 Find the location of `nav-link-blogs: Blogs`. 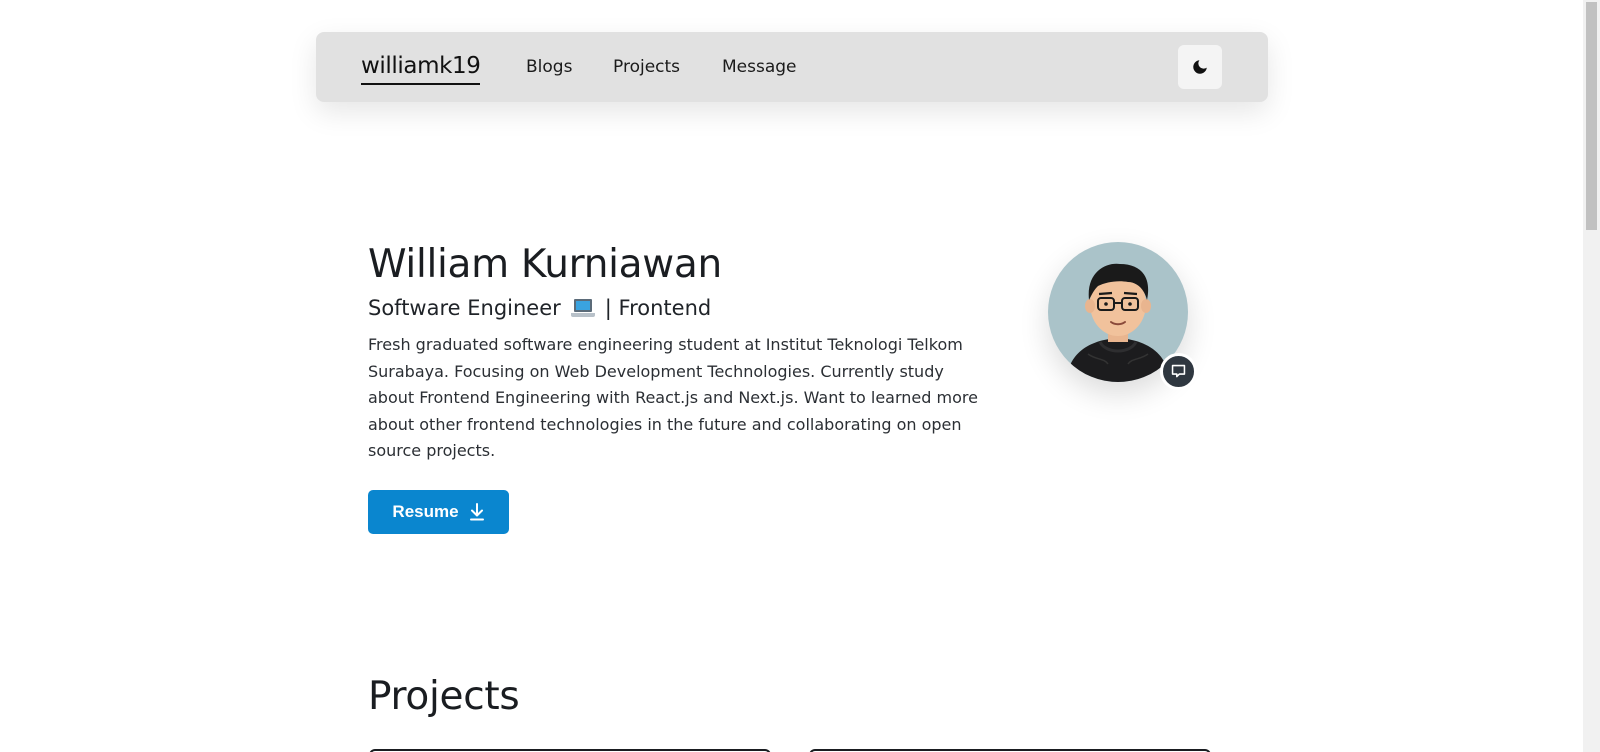

nav-link-blogs: Blogs is located at coordinates (549, 67).